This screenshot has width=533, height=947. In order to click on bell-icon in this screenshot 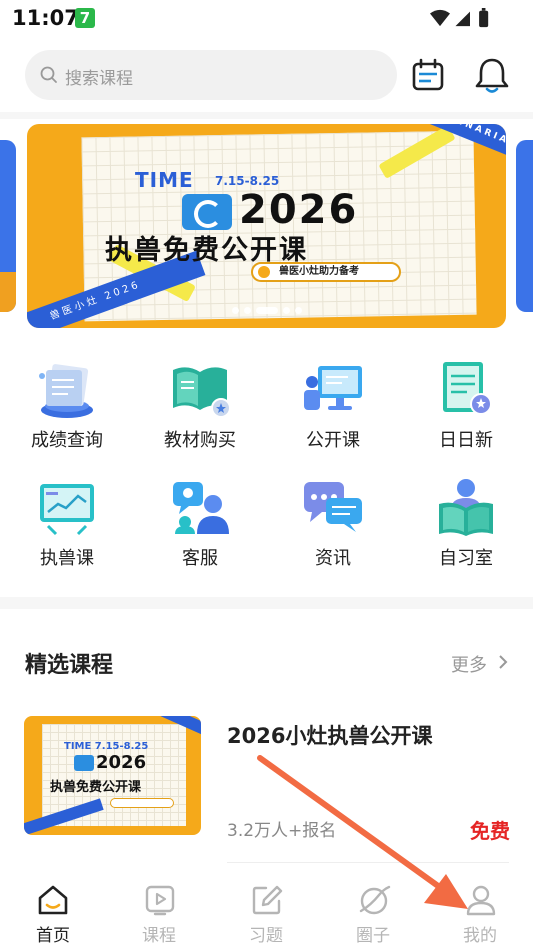, I will do `click(492, 75)`.